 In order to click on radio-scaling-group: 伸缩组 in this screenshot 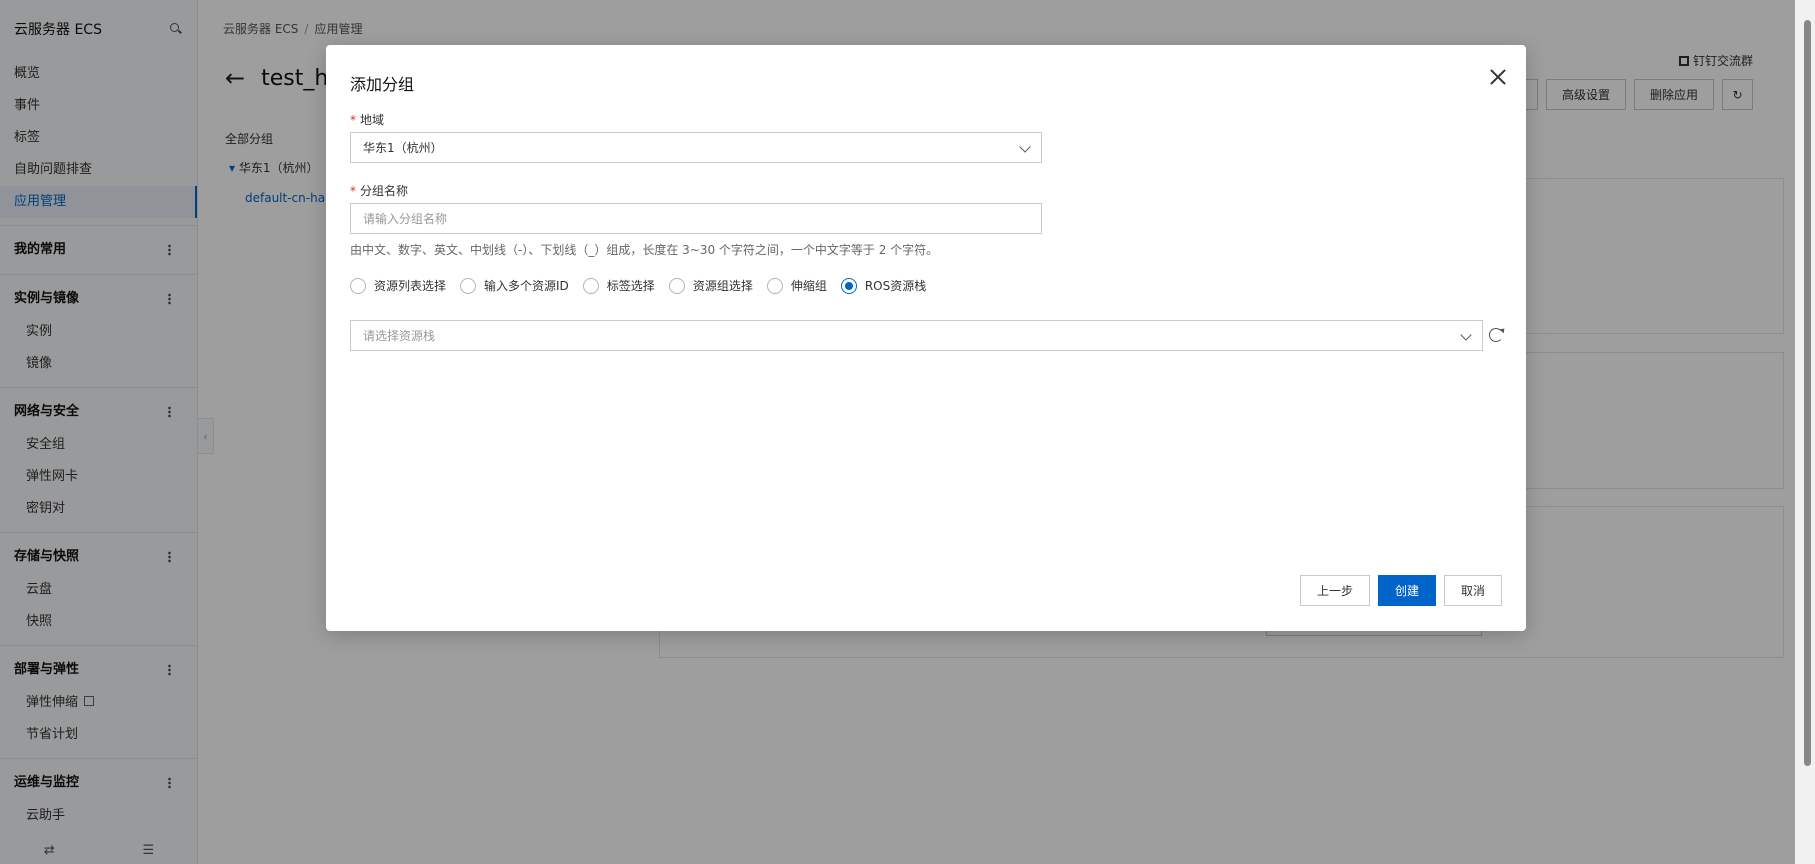, I will do `click(796, 285)`.